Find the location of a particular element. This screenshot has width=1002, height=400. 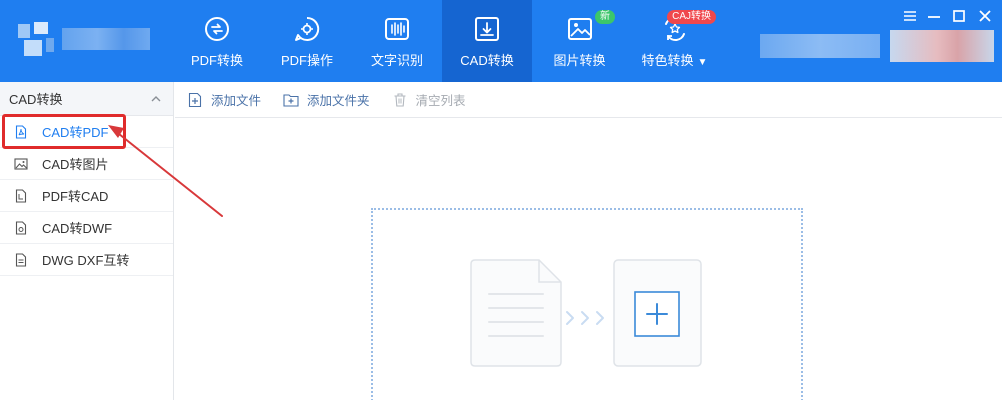

sidebar-item-label: DWG DXF互转 is located at coordinates (86, 260).